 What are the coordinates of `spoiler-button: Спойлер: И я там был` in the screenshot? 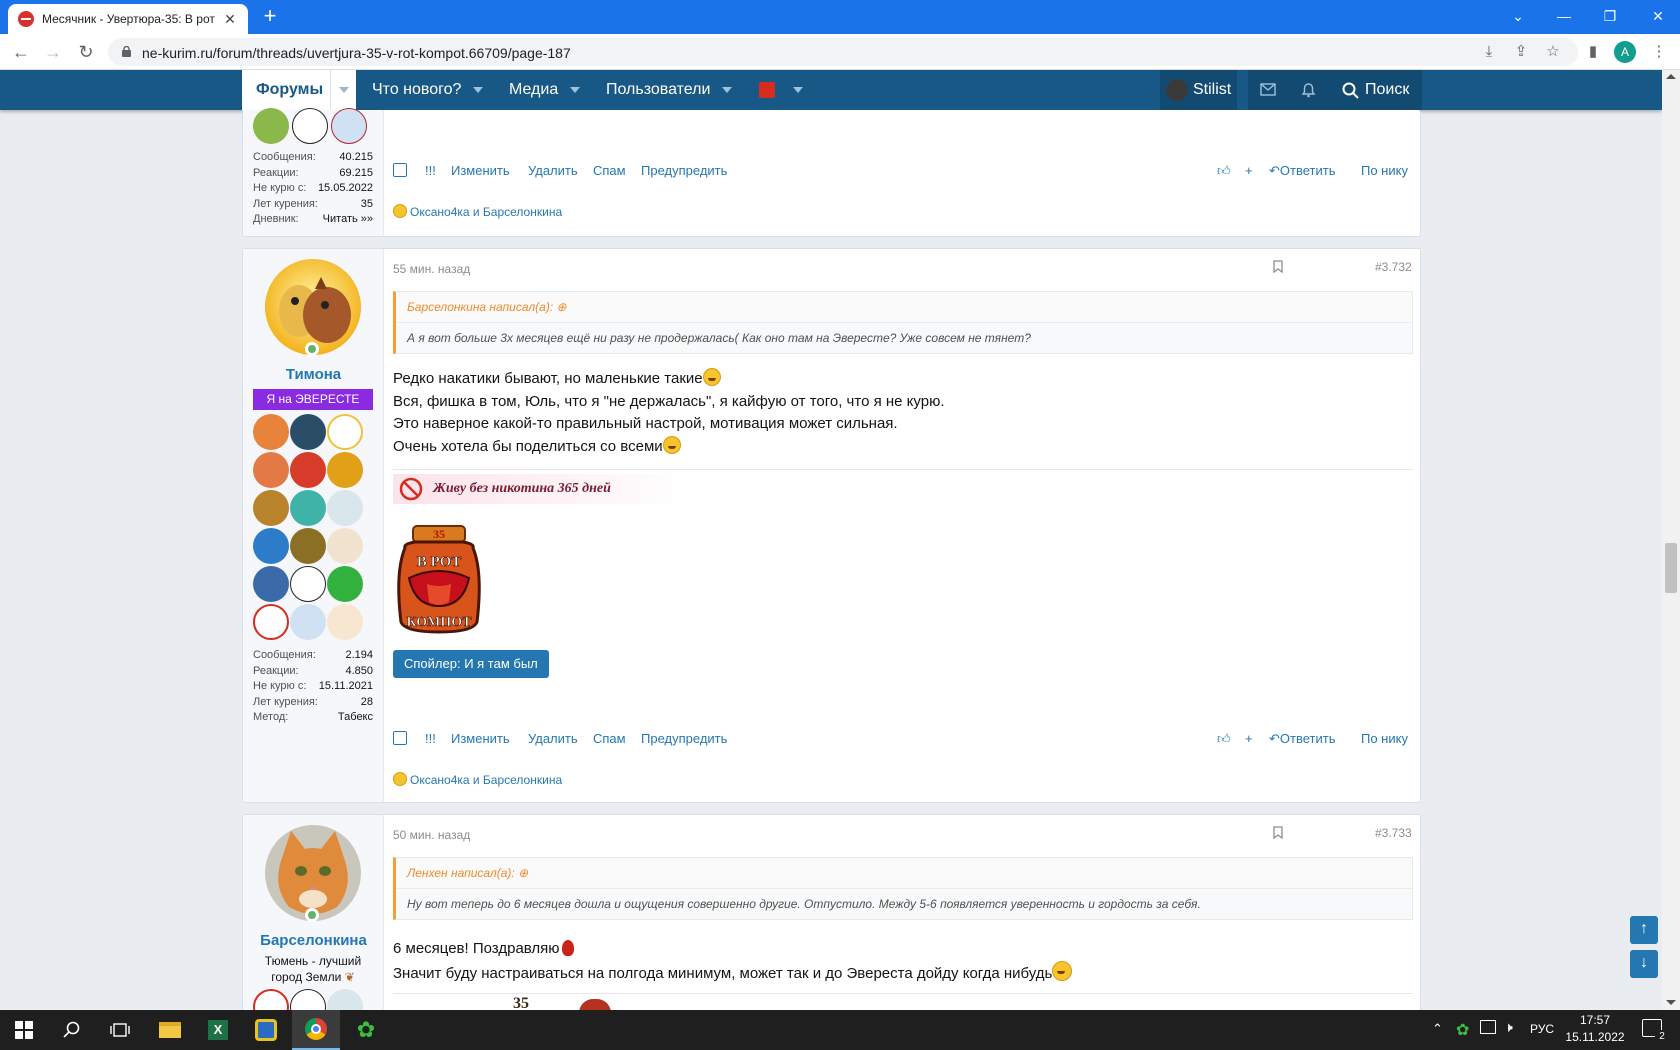 It's located at (471, 664).